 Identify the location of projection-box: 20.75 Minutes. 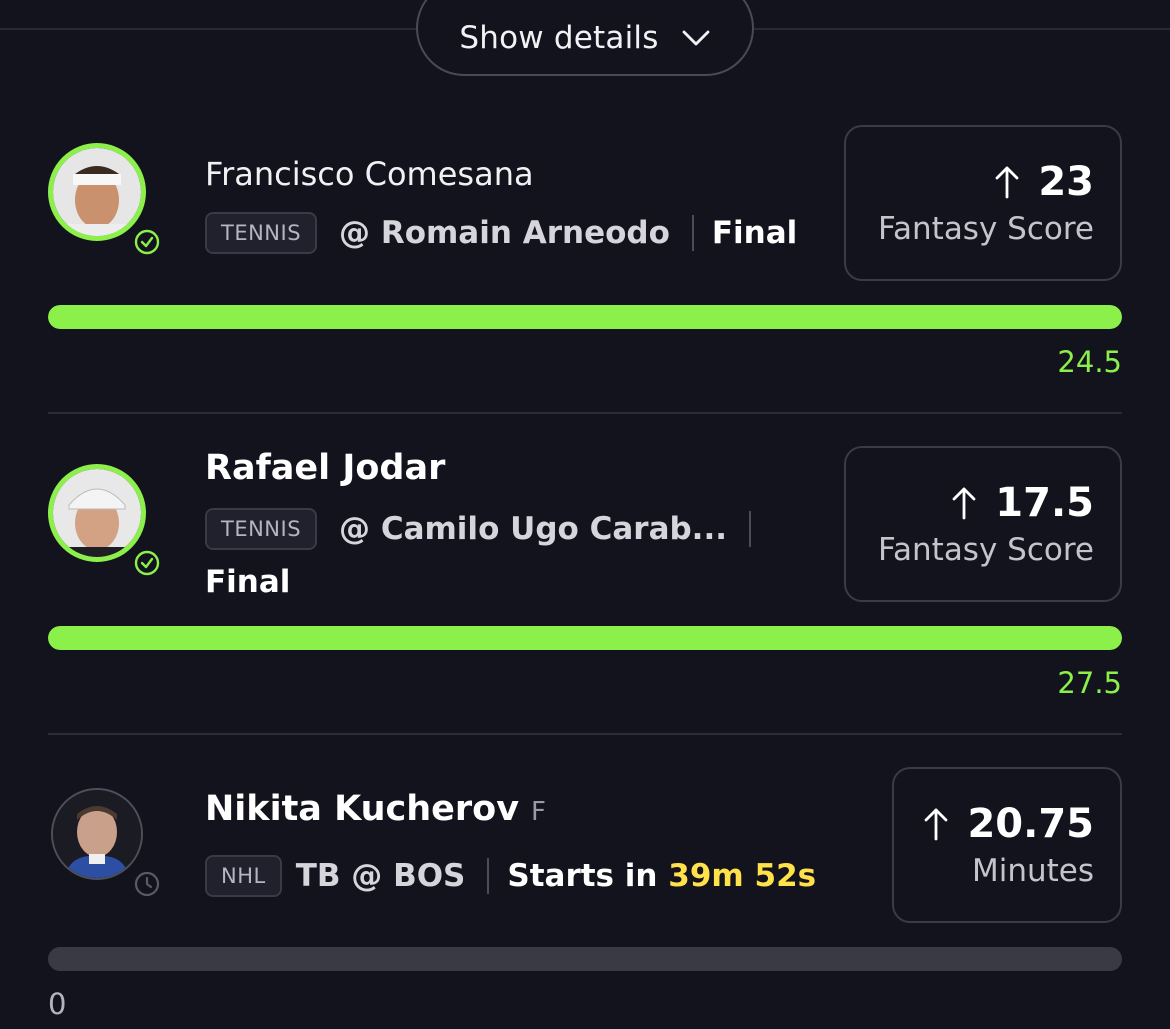
(1007, 845).